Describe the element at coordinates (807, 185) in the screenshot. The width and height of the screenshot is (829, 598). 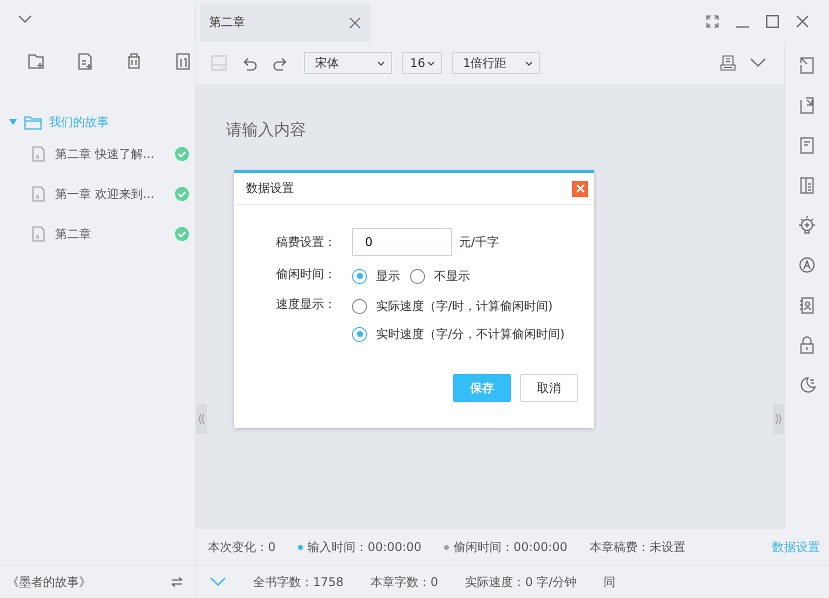
I see `outline-icon` at that location.